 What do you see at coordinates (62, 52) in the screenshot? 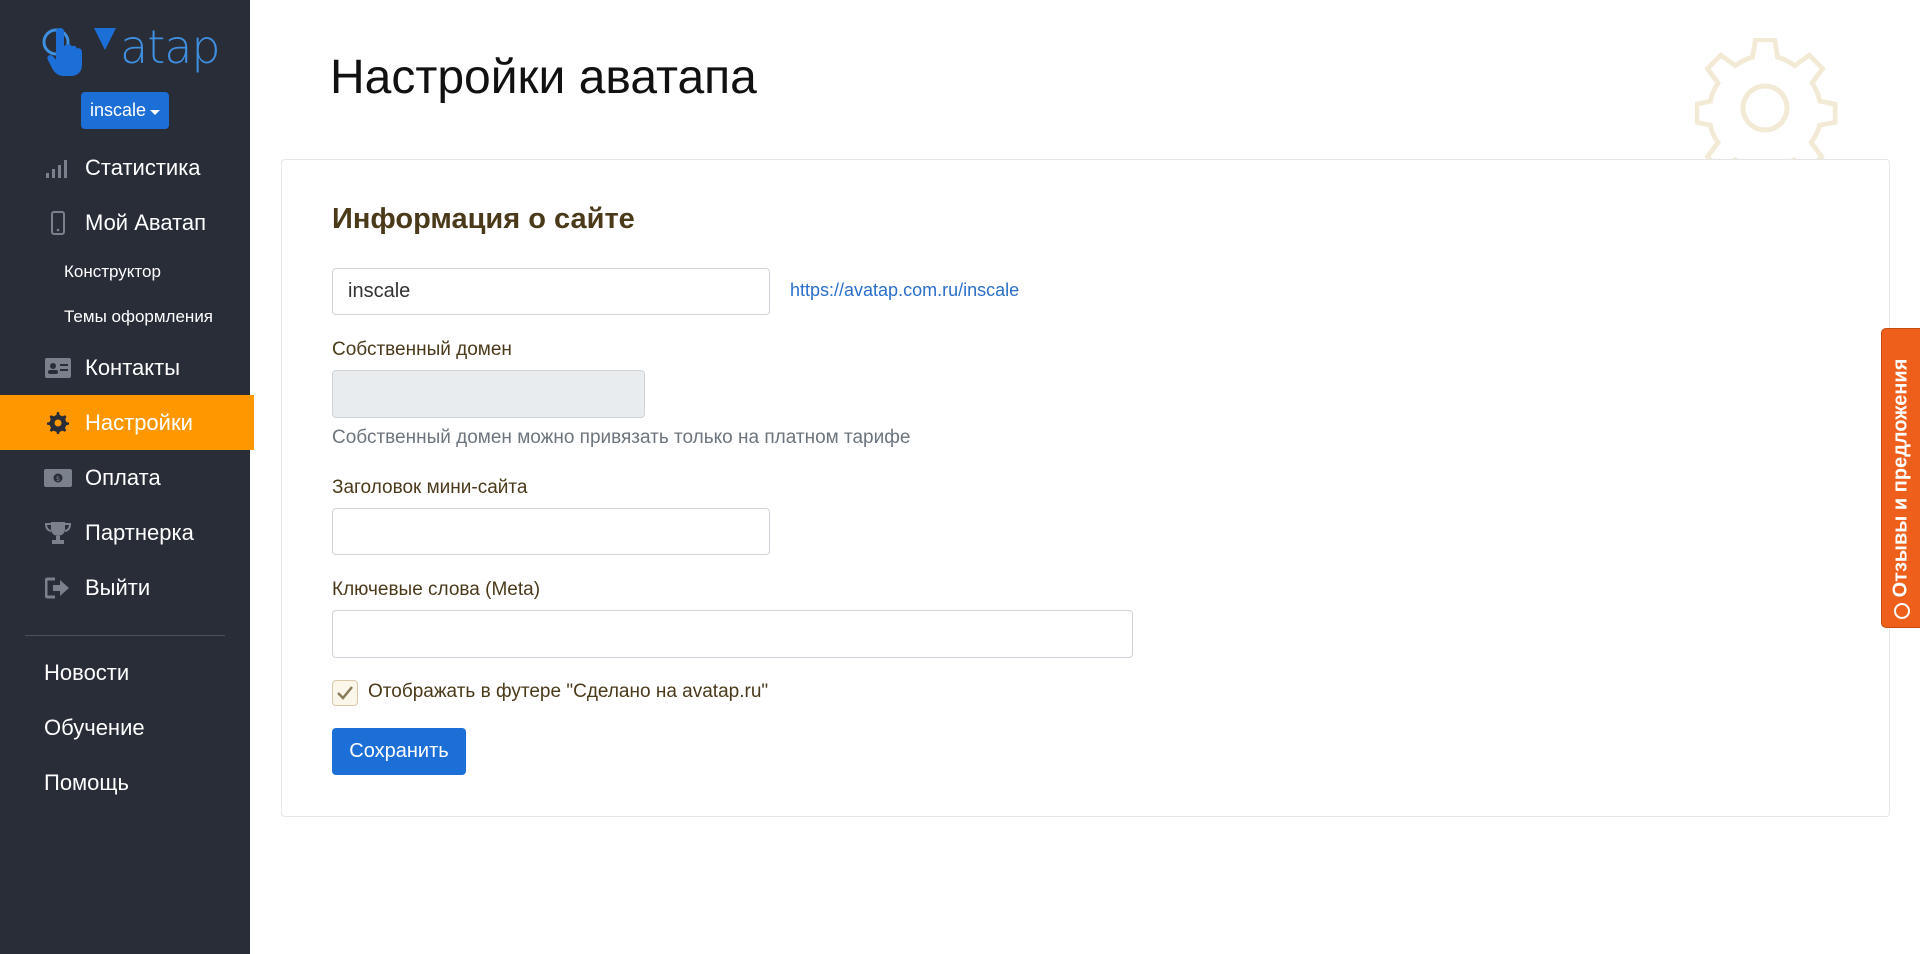
I see `hand-cursor-logo-icon` at bounding box center [62, 52].